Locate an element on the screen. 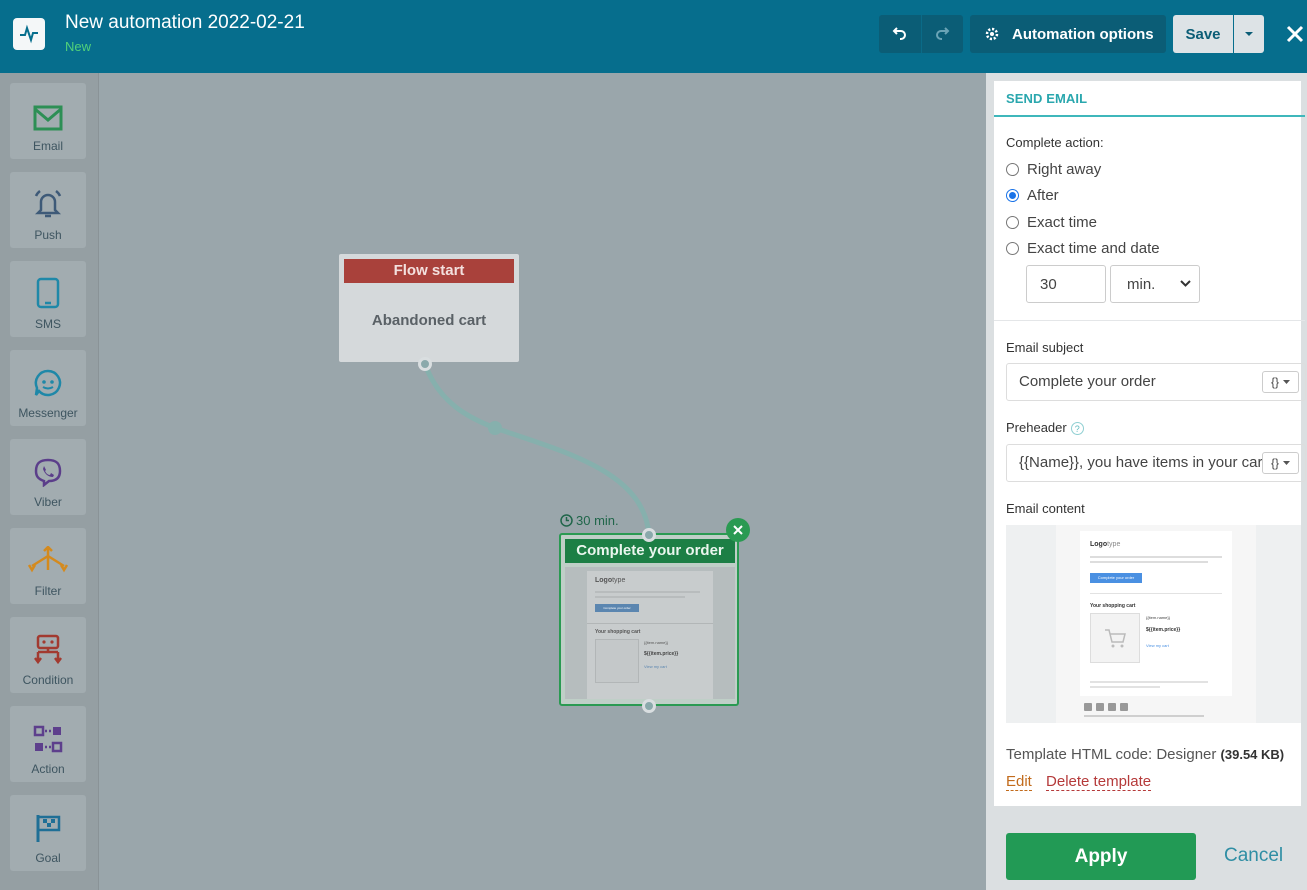  cancel-button: Cancel is located at coordinates (1253, 856).